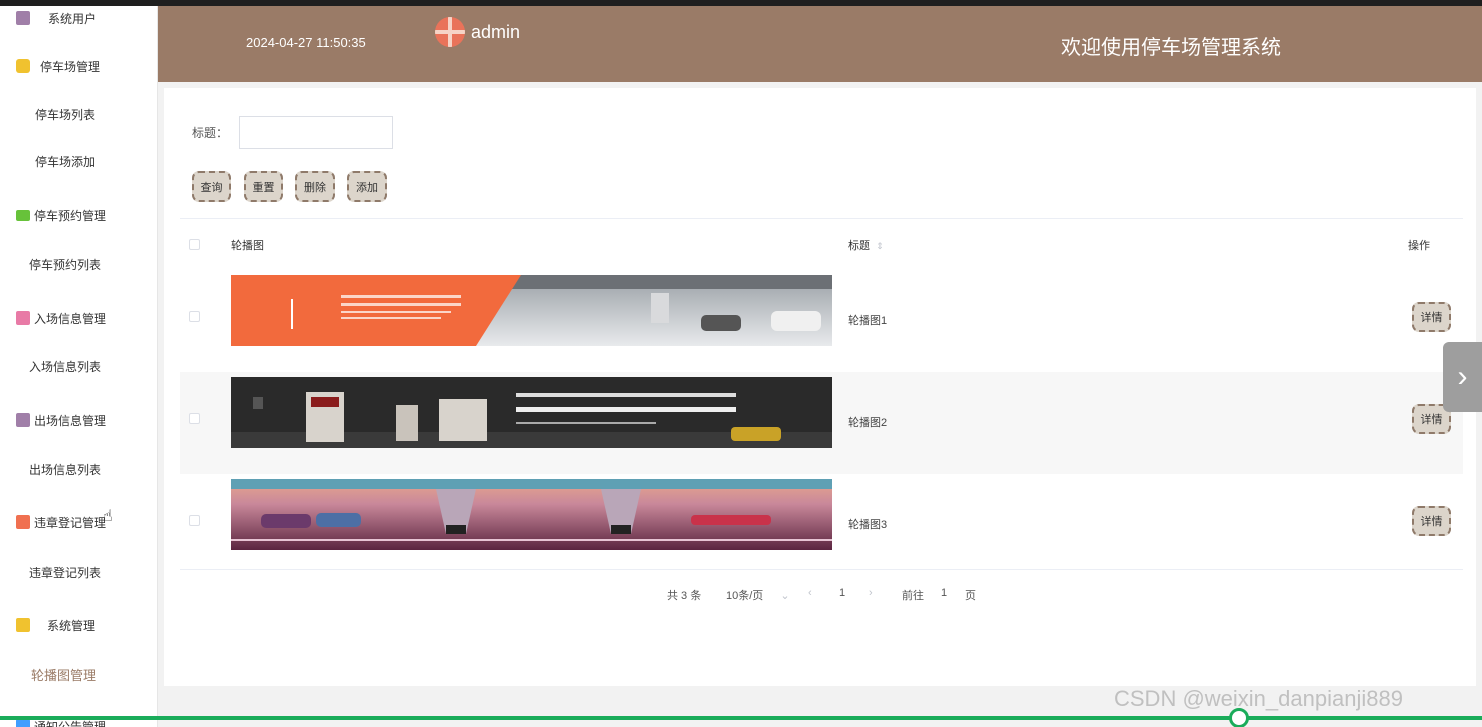 This screenshot has width=1482, height=727. I want to click on system-title: 欢迎使用停车场管理系统, so click(1171, 48).